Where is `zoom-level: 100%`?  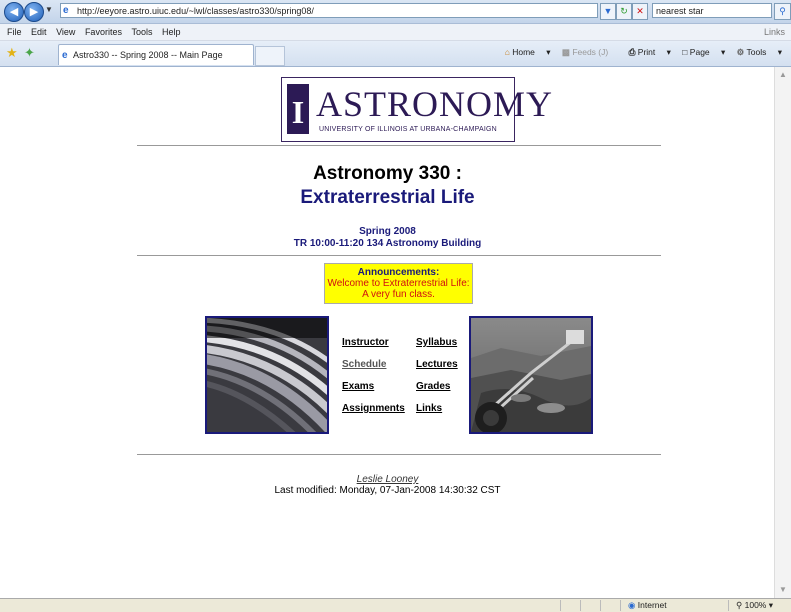 zoom-level: 100% is located at coordinates (755, 605).